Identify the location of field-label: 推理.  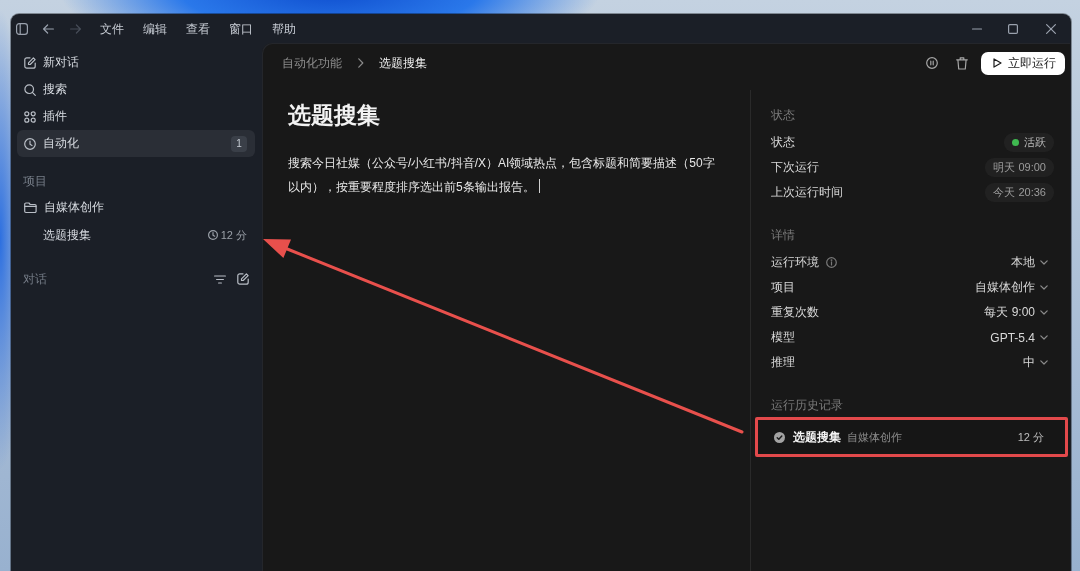
(783, 362).